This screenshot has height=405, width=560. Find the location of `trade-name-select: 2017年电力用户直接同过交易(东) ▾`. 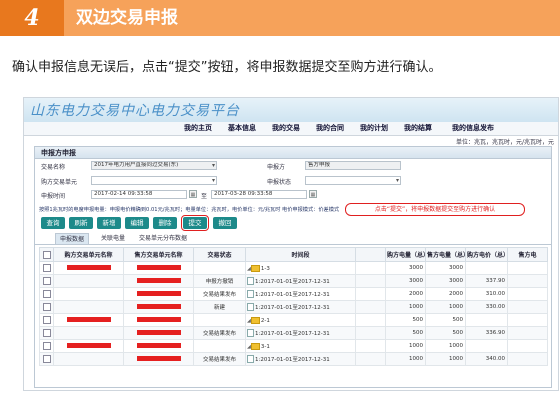

trade-name-select: 2017年电力用户直接同过交易(东) ▾ is located at coordinates (154, 165).